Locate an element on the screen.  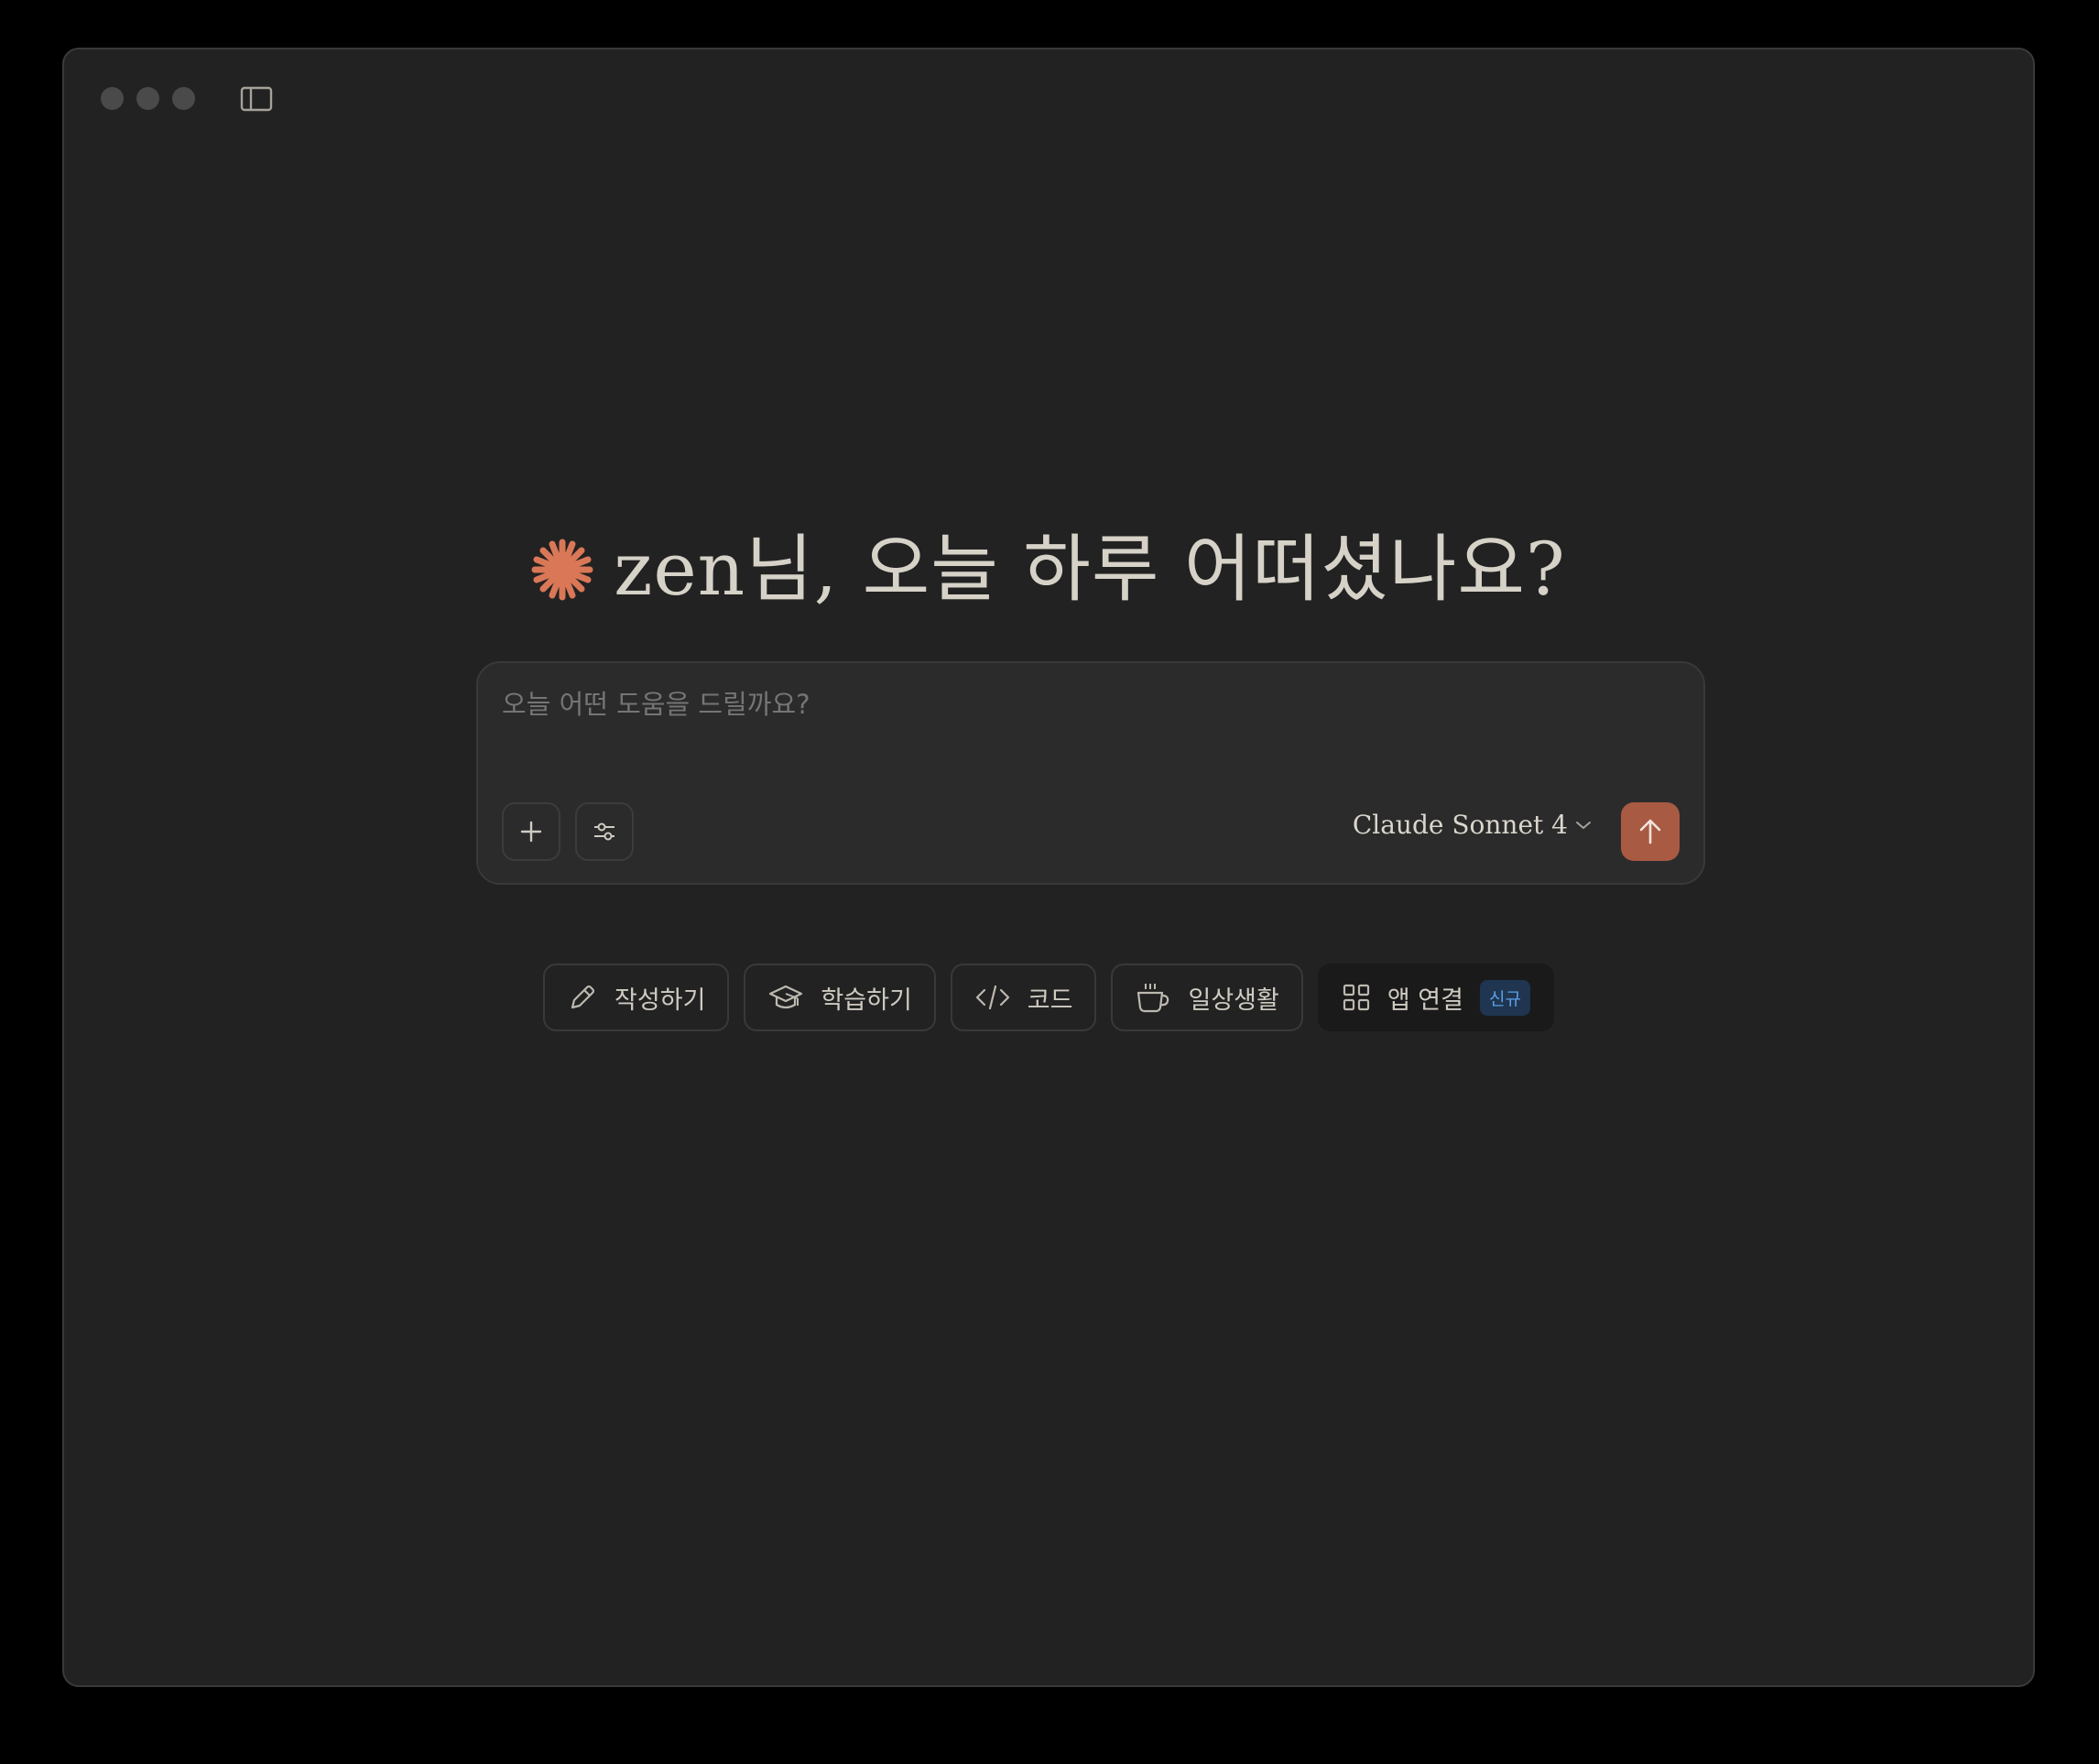
chip-code-label: 코드 is located at coordinates (1050, 1000).